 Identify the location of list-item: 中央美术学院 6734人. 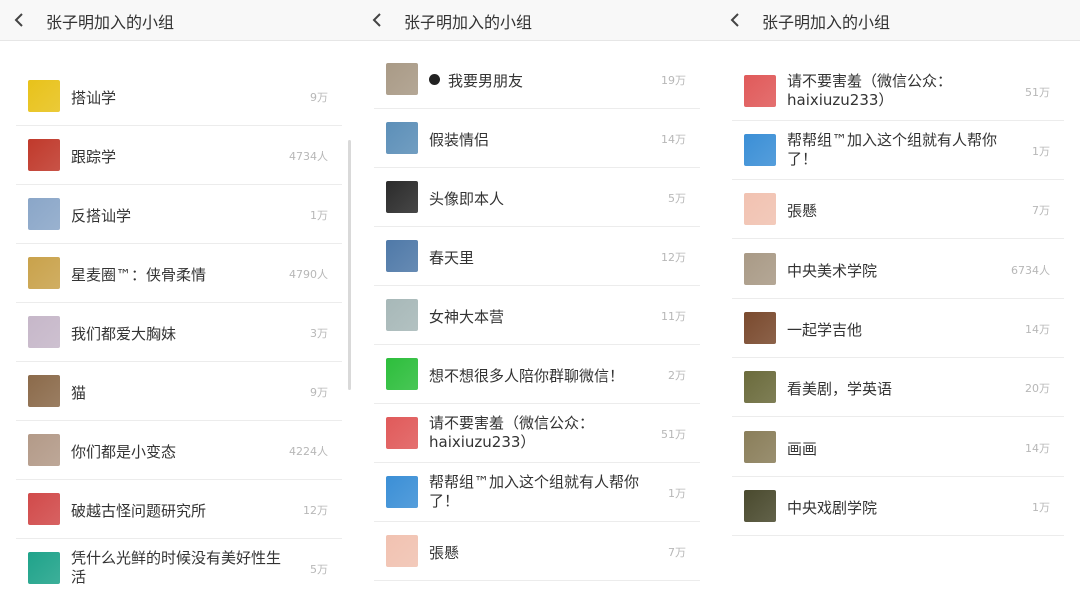
(898, 269).